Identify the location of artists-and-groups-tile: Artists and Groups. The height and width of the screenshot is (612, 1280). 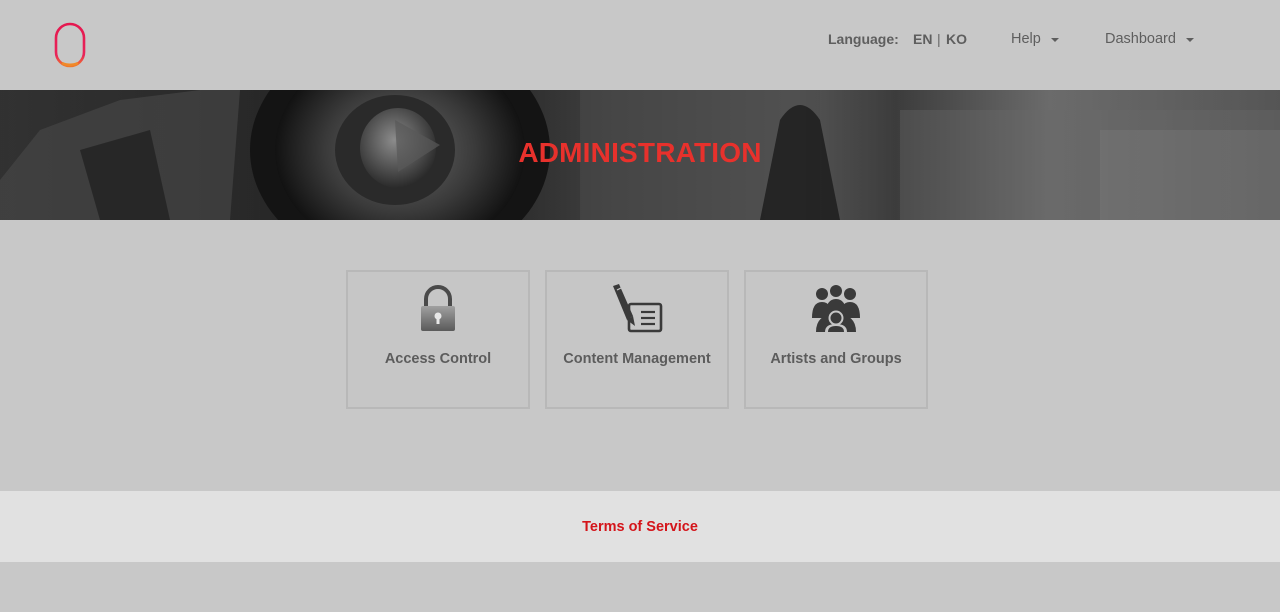
(836, 339).